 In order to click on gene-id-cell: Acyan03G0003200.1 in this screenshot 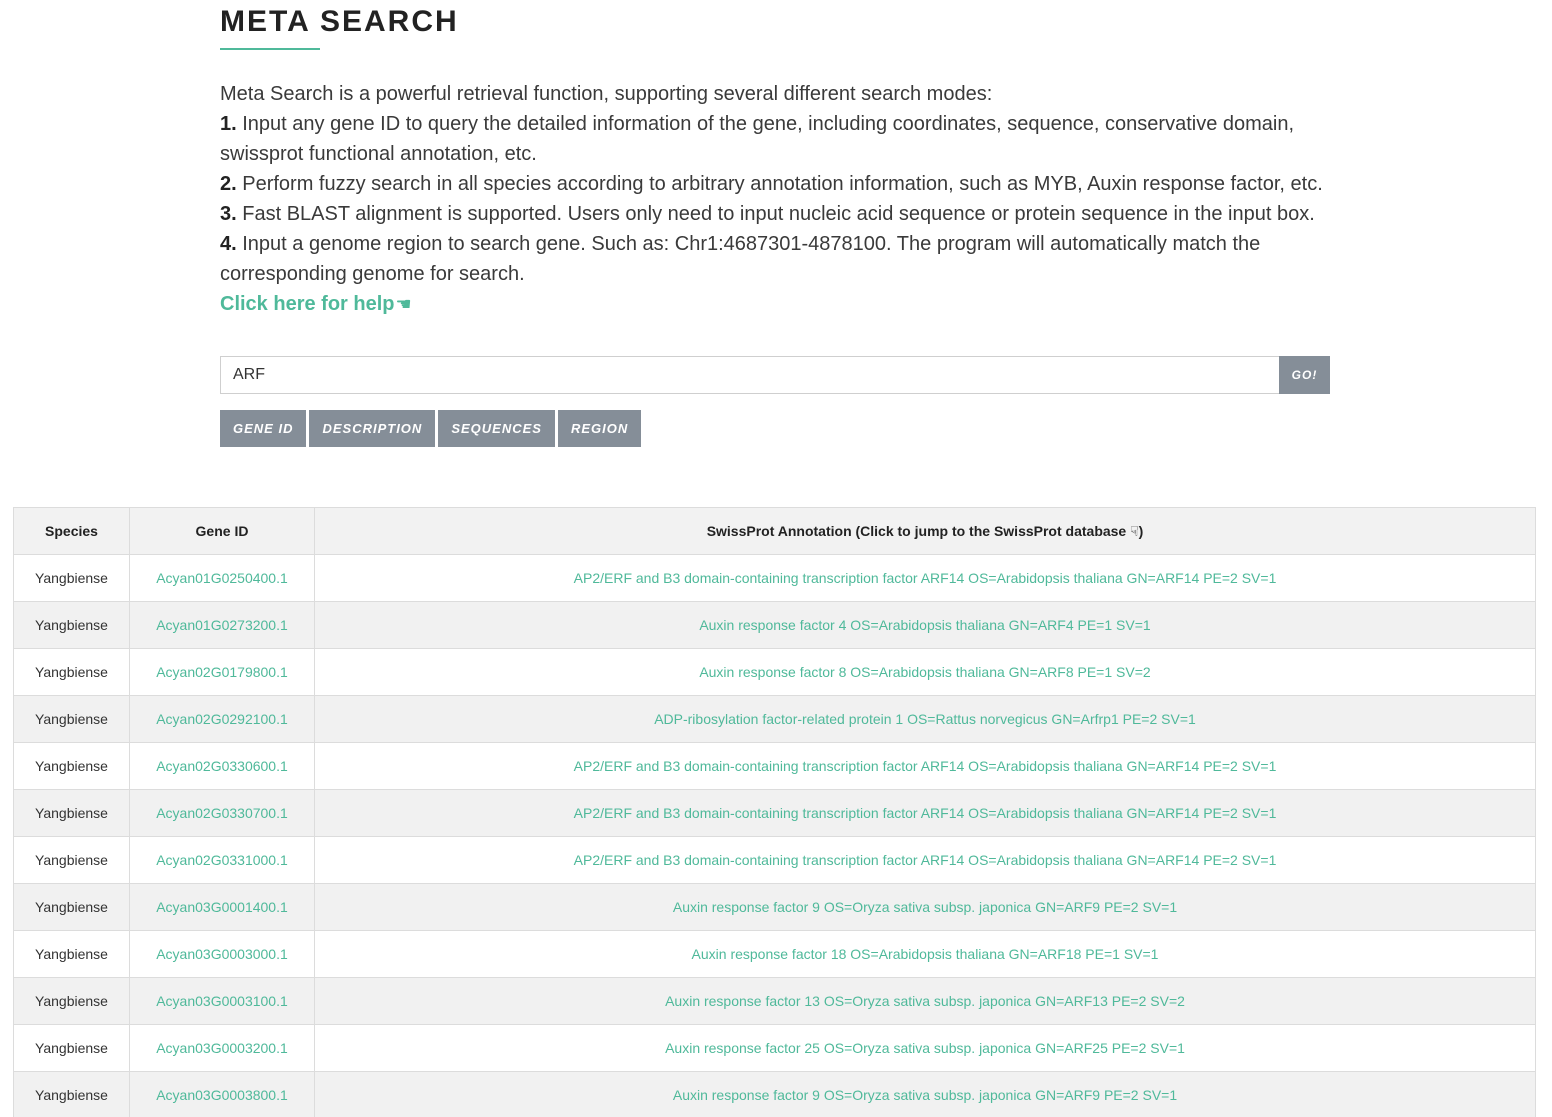, I will do `click(222, 1048)`.